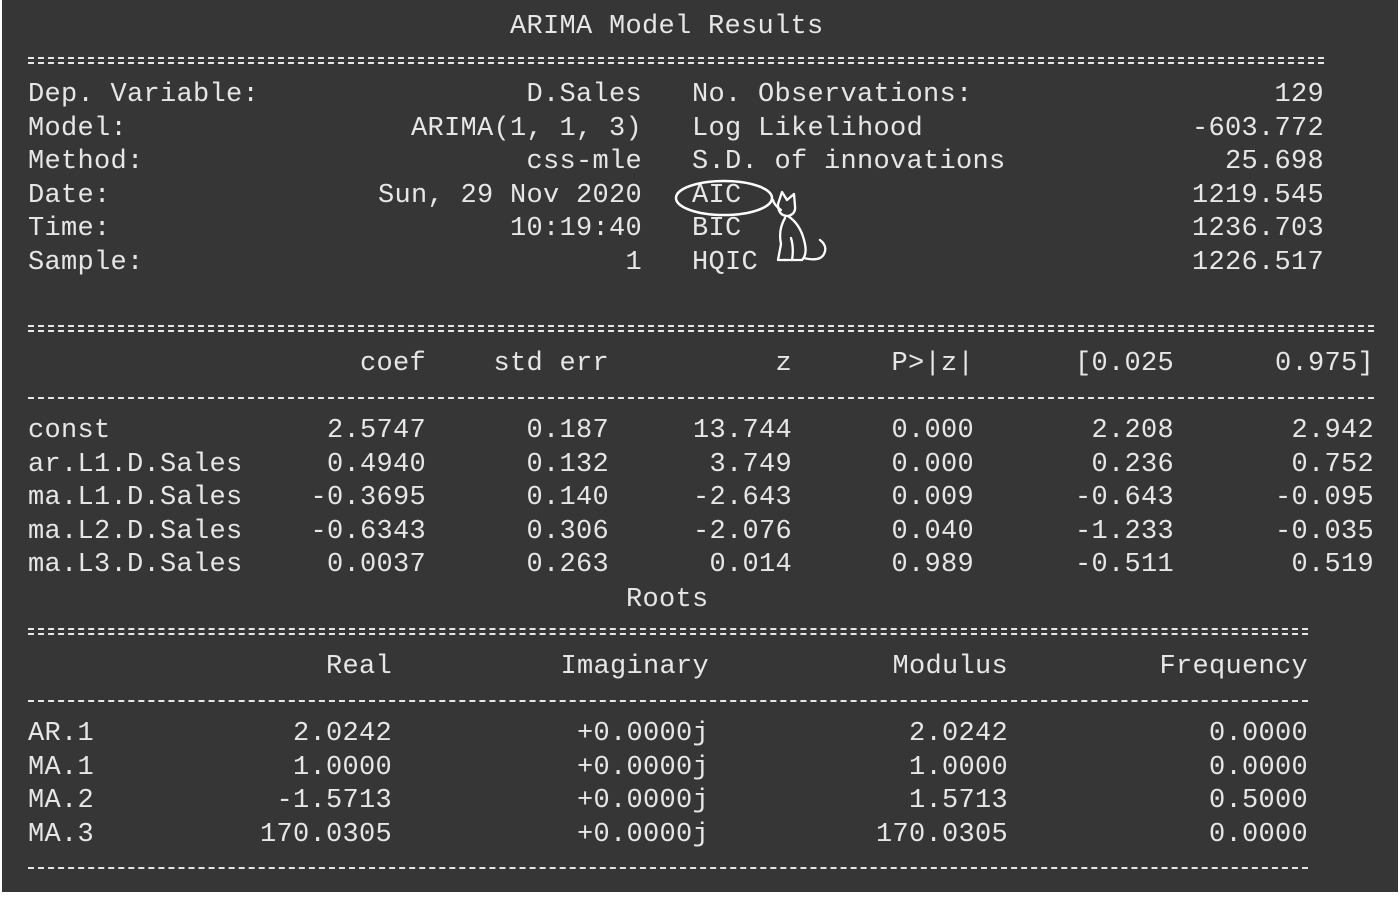 Image resolution: width=1400 pixels, height=897 pixels. What do you see at coordinates (849, 162) in the screenshot?
I see `info-label: S.D. of innovations` at bounding box center [849, 162].